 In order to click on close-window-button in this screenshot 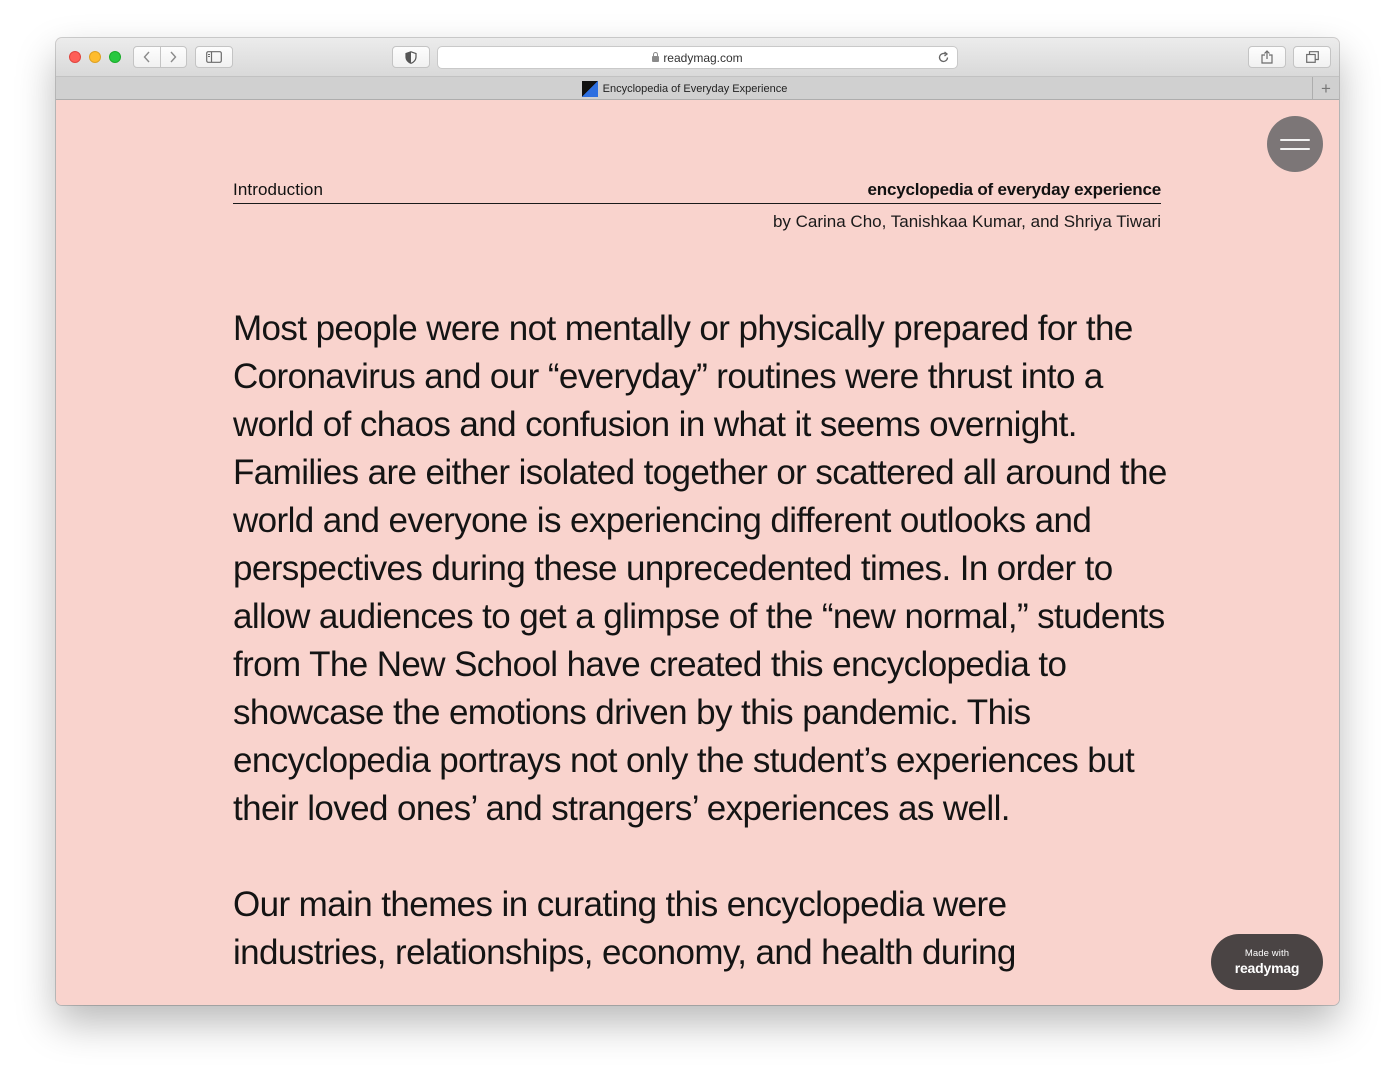, I will do `click(75, 57)`.